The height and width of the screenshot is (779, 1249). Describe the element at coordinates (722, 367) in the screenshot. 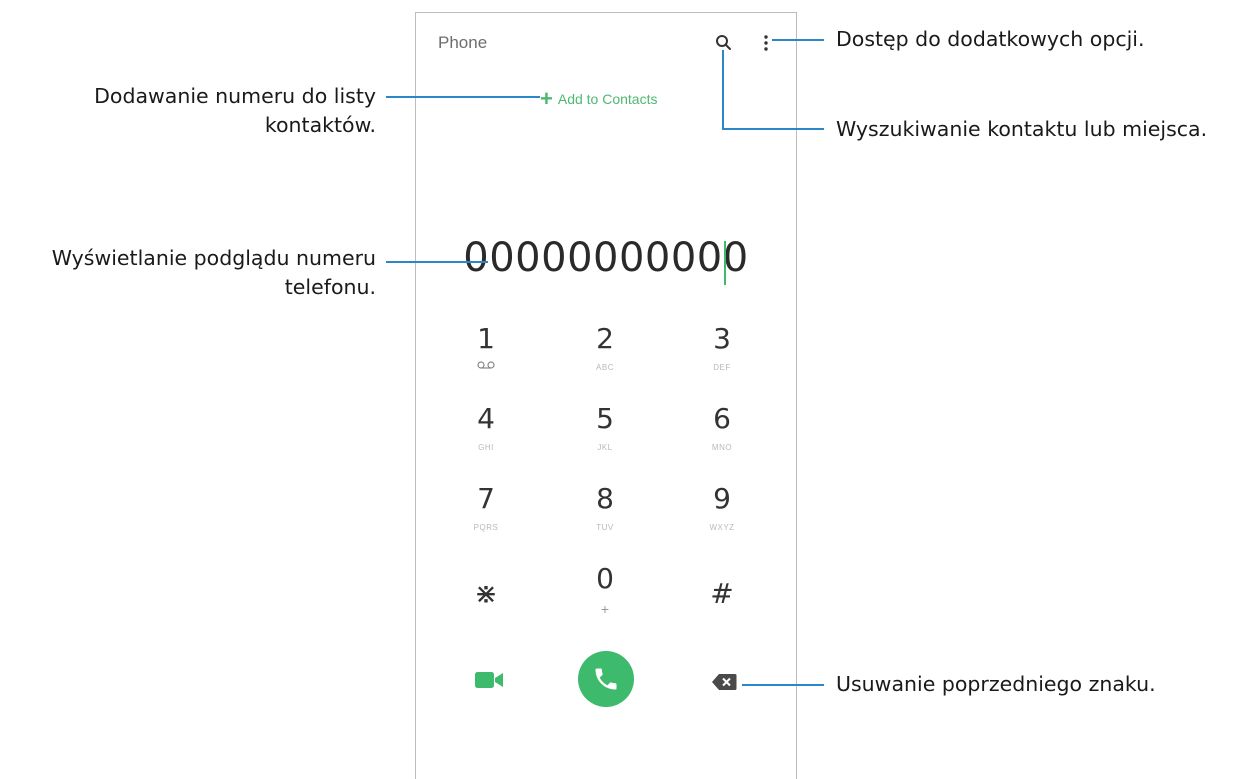

I see `key-letters: DEF` at that location.